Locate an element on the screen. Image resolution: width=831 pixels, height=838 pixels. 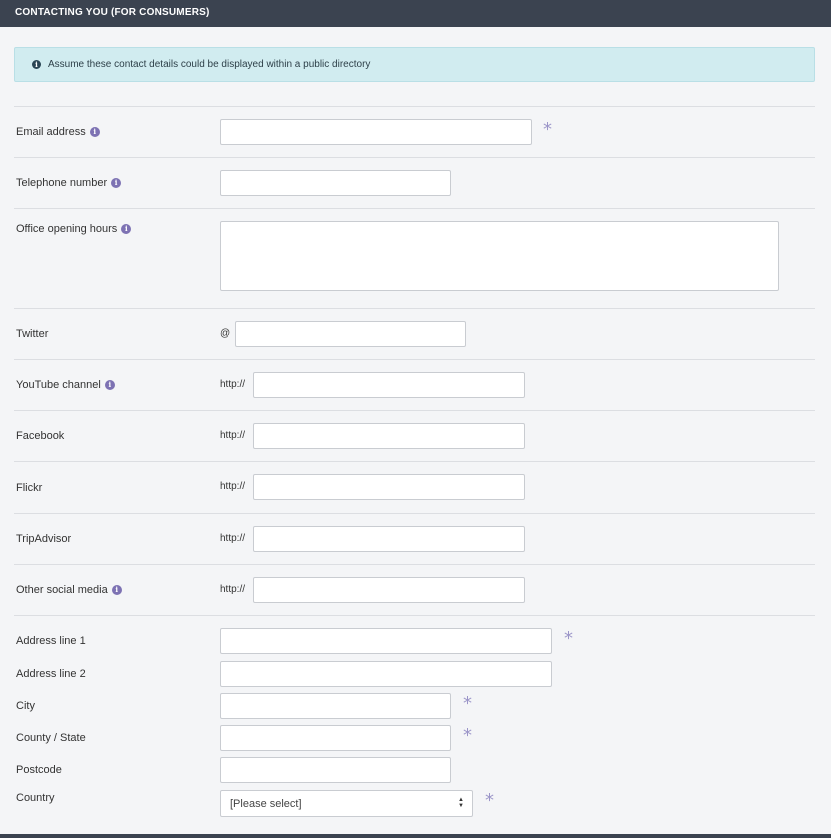
youtube-input is located at coordinates (389, 385).